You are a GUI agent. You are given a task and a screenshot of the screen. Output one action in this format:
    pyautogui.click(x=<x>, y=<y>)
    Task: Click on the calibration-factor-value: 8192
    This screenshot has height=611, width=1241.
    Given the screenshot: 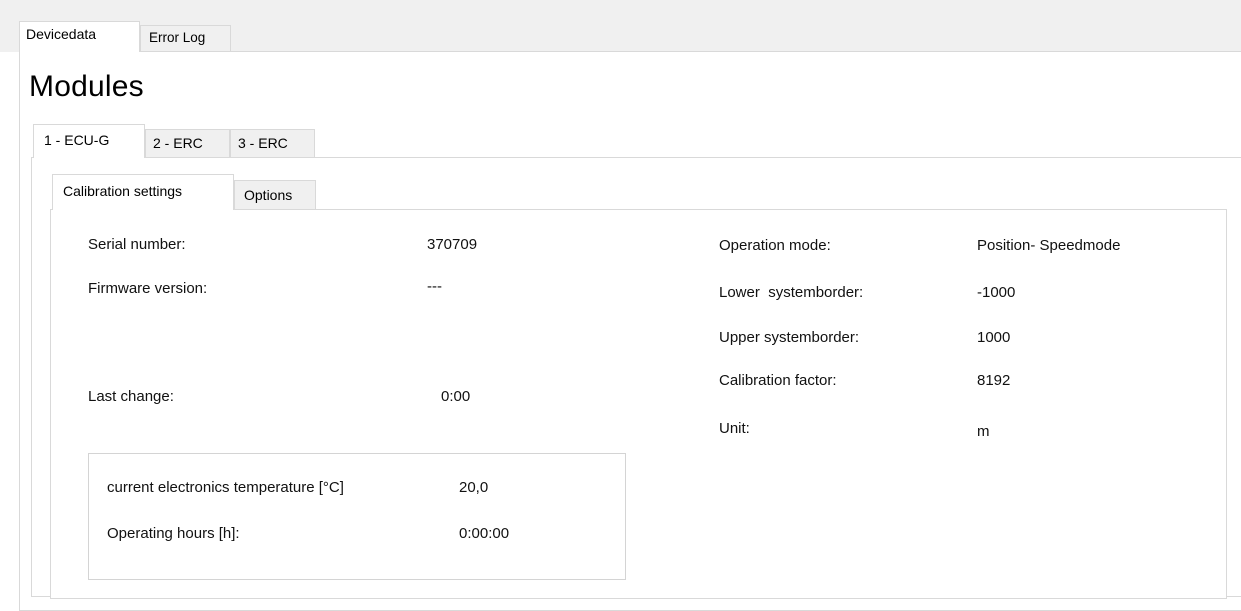 What is the action you would take?
    pyautogui.click(x=994, y=380)
    